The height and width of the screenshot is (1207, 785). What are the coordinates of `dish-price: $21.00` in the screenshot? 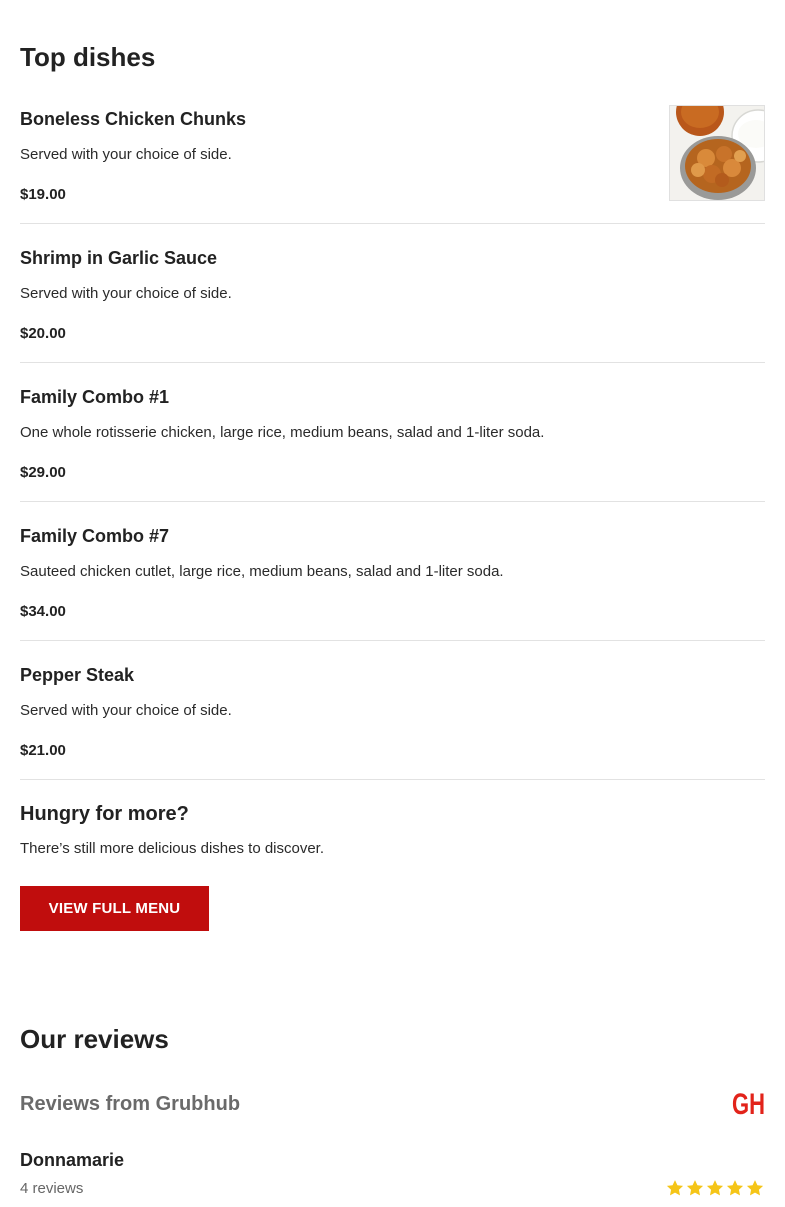 It's located at (43, 750).